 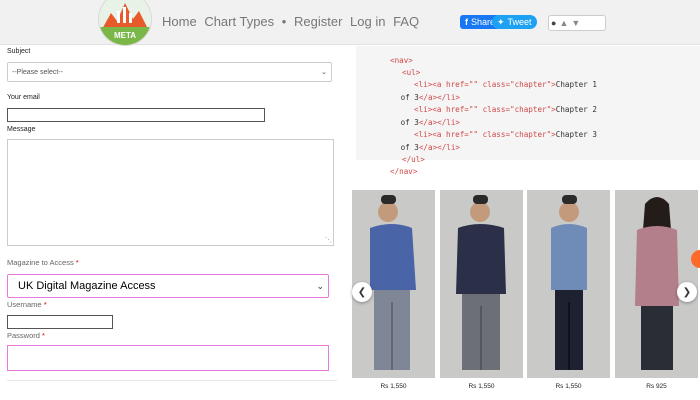 What do you see at coordinates (87, 286) in the screenshot?
I see `magazine-select-value: UK Digital Magazine Access` at bounding box center [87, 286].